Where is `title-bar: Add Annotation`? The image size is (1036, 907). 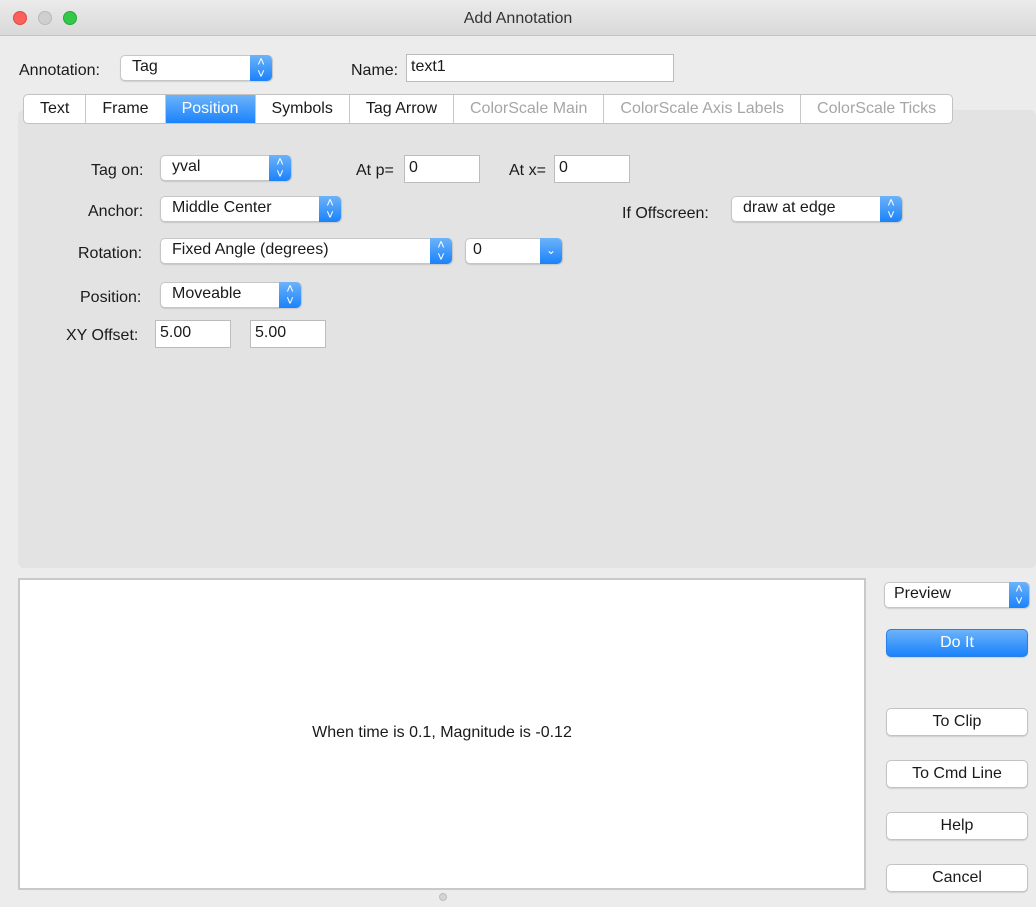 title-bar: Add Annotation is located at coordinates (518, 18).